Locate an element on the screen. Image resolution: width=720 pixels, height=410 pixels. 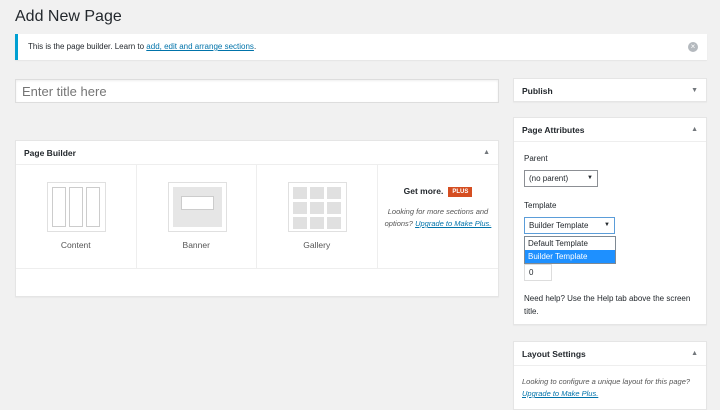
template-select-value: Builder Template is located at coordinates (559, 225).